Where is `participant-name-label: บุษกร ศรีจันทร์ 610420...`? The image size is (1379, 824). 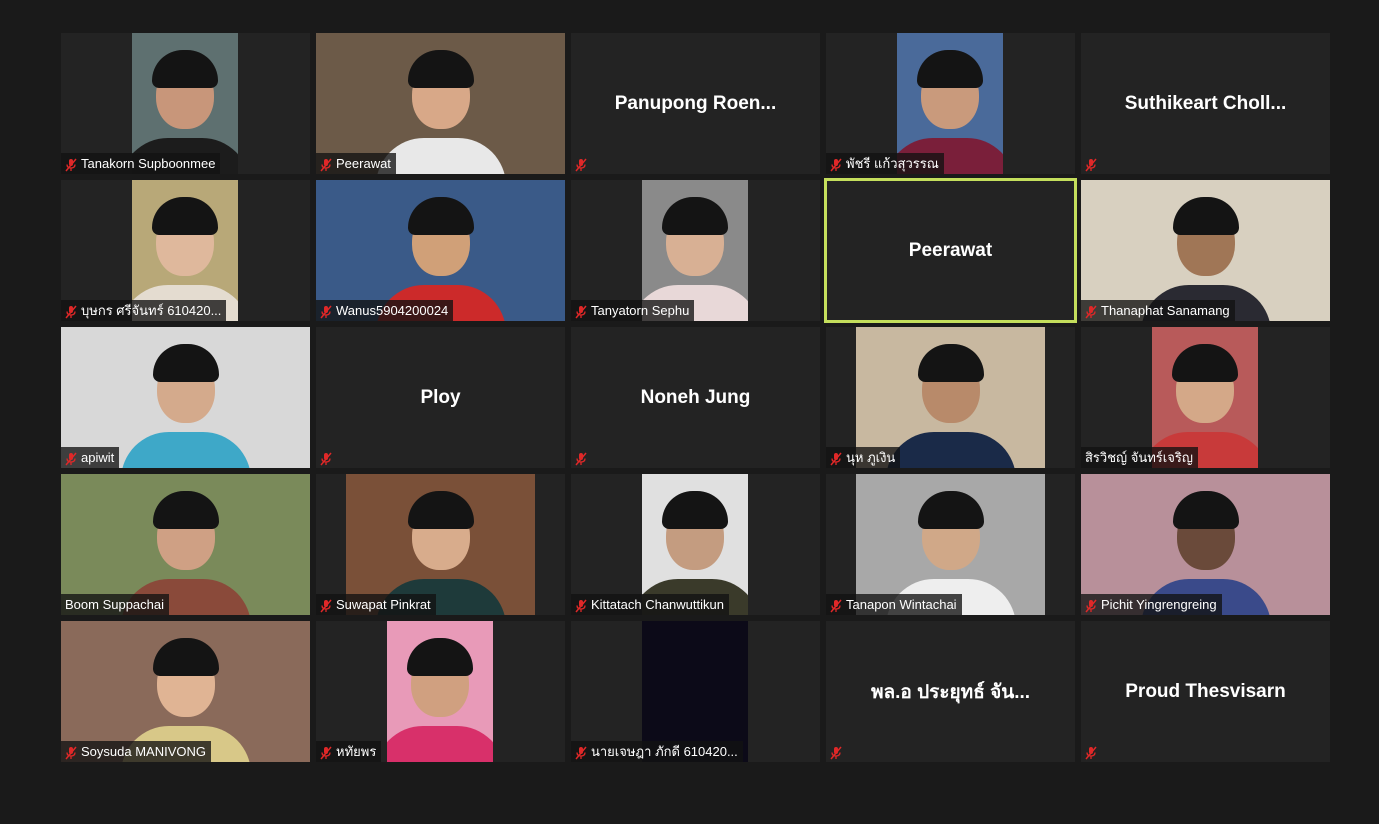 participant-name-label: บุษกร ศรีจันทร์ 610420... is located at coordinates (144, 310).